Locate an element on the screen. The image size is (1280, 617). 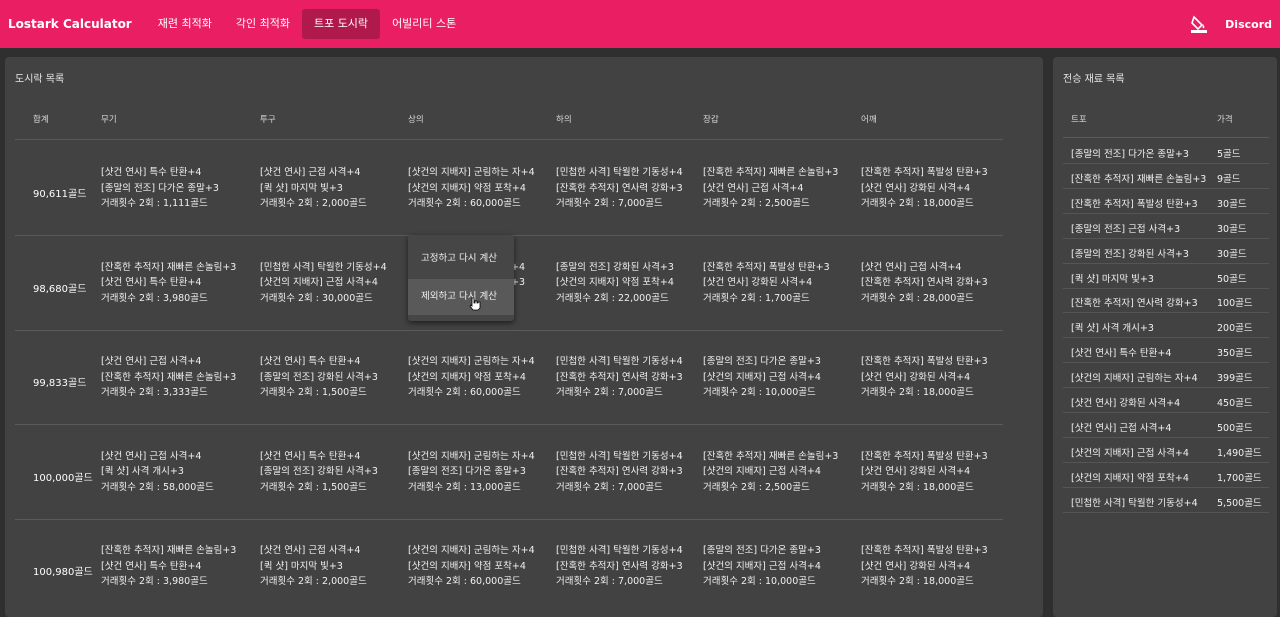
tripod-line: [샷건 연사] 강화된 사격+4 is located at coordinates (916, 188).